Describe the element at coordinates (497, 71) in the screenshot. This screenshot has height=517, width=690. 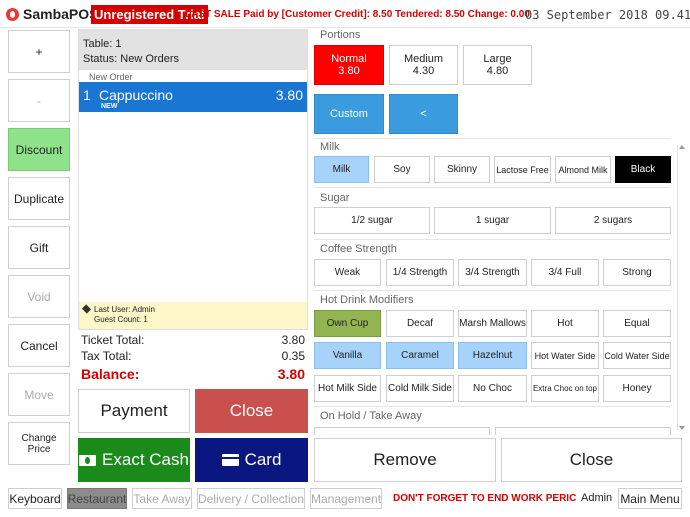
I see `portion-large-price: 4.80` at that location.